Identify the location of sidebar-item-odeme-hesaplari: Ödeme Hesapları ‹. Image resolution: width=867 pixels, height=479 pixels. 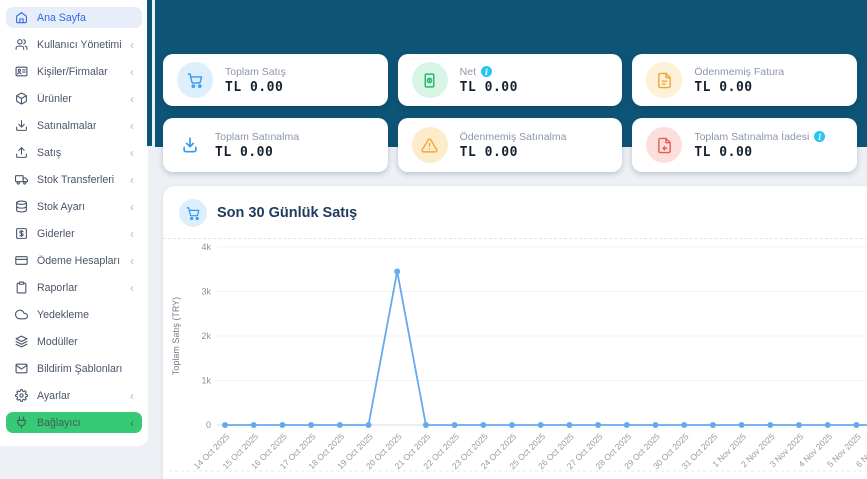
(74, 260).